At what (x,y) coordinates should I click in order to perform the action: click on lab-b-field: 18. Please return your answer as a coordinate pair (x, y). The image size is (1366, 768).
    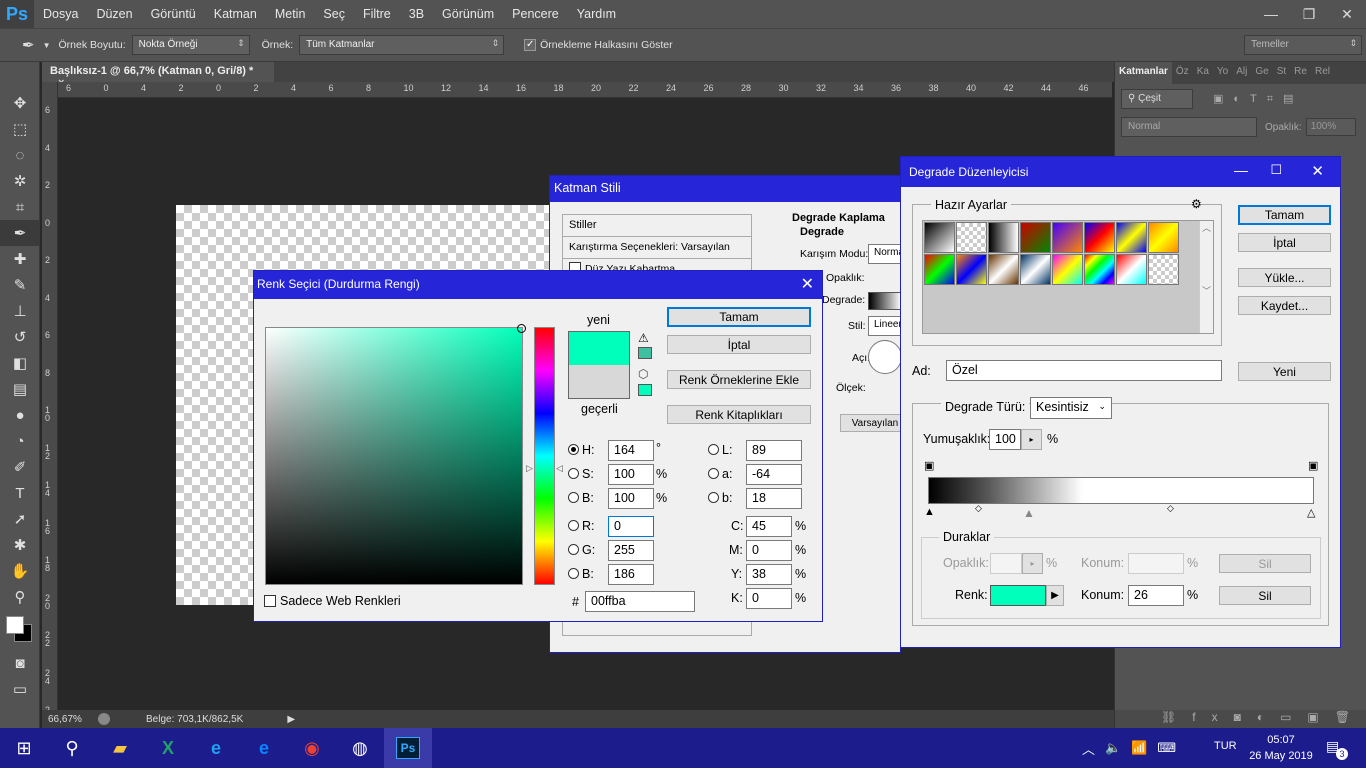
    Looking at the image, I should click on (774, 498).